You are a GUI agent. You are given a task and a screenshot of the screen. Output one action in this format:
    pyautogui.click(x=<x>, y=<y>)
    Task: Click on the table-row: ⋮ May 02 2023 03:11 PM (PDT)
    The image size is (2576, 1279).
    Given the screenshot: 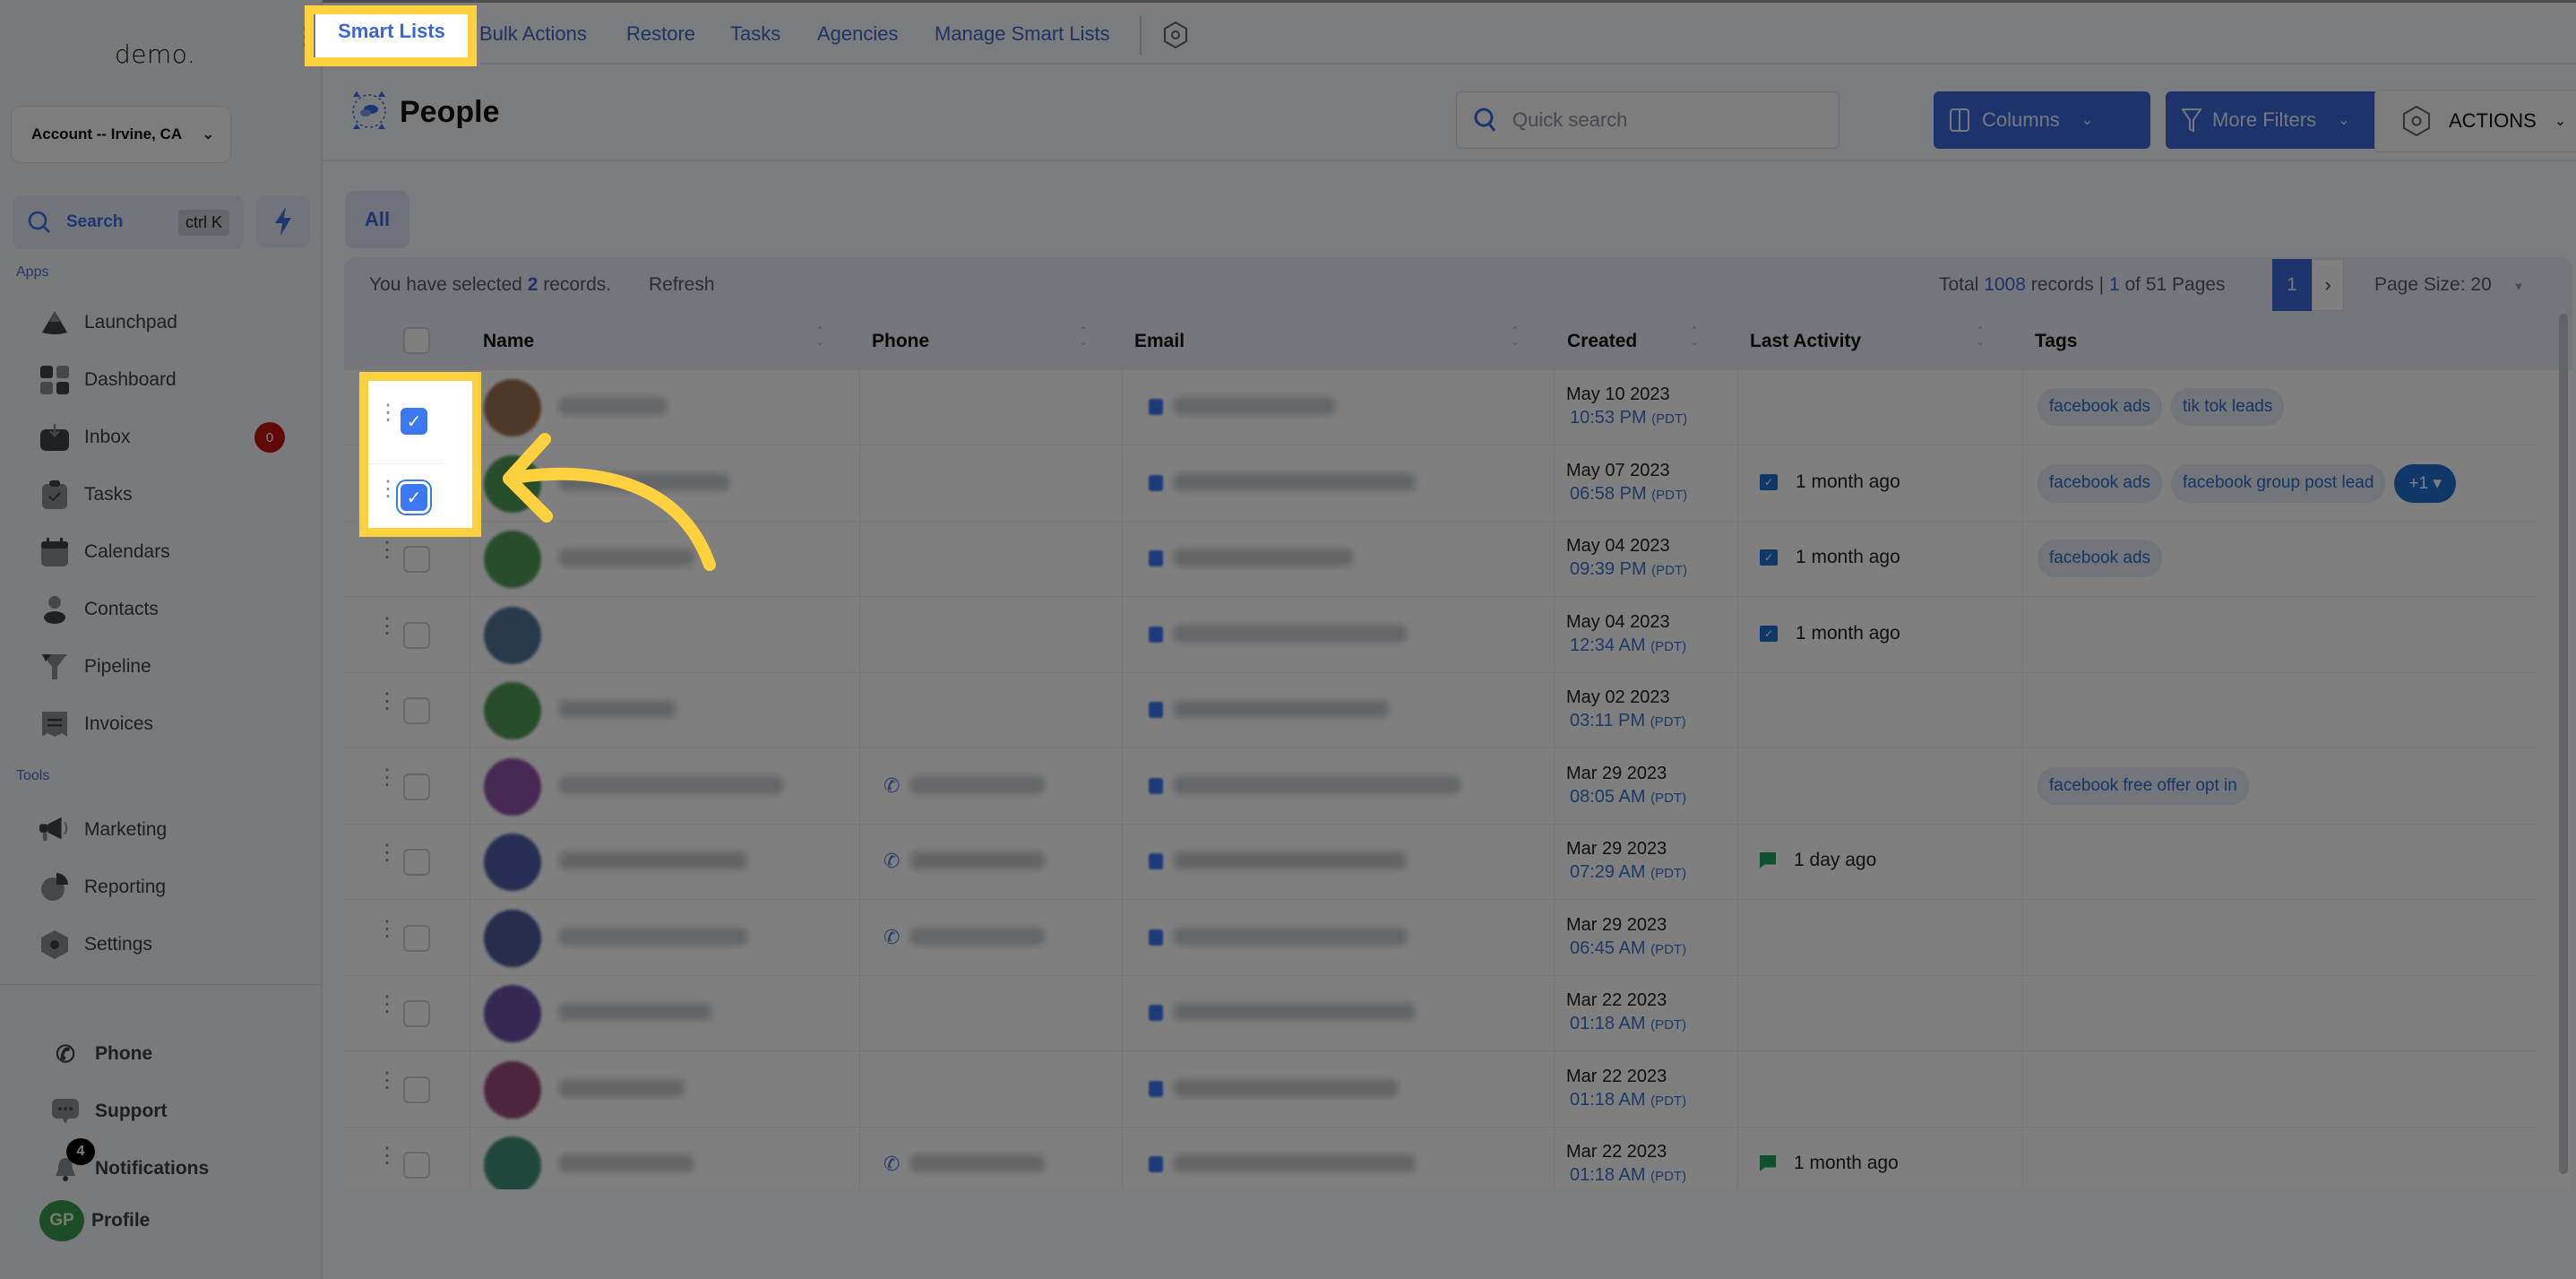 What is the action you would take?
    pyautogui.click(x=1441, y=710)
    